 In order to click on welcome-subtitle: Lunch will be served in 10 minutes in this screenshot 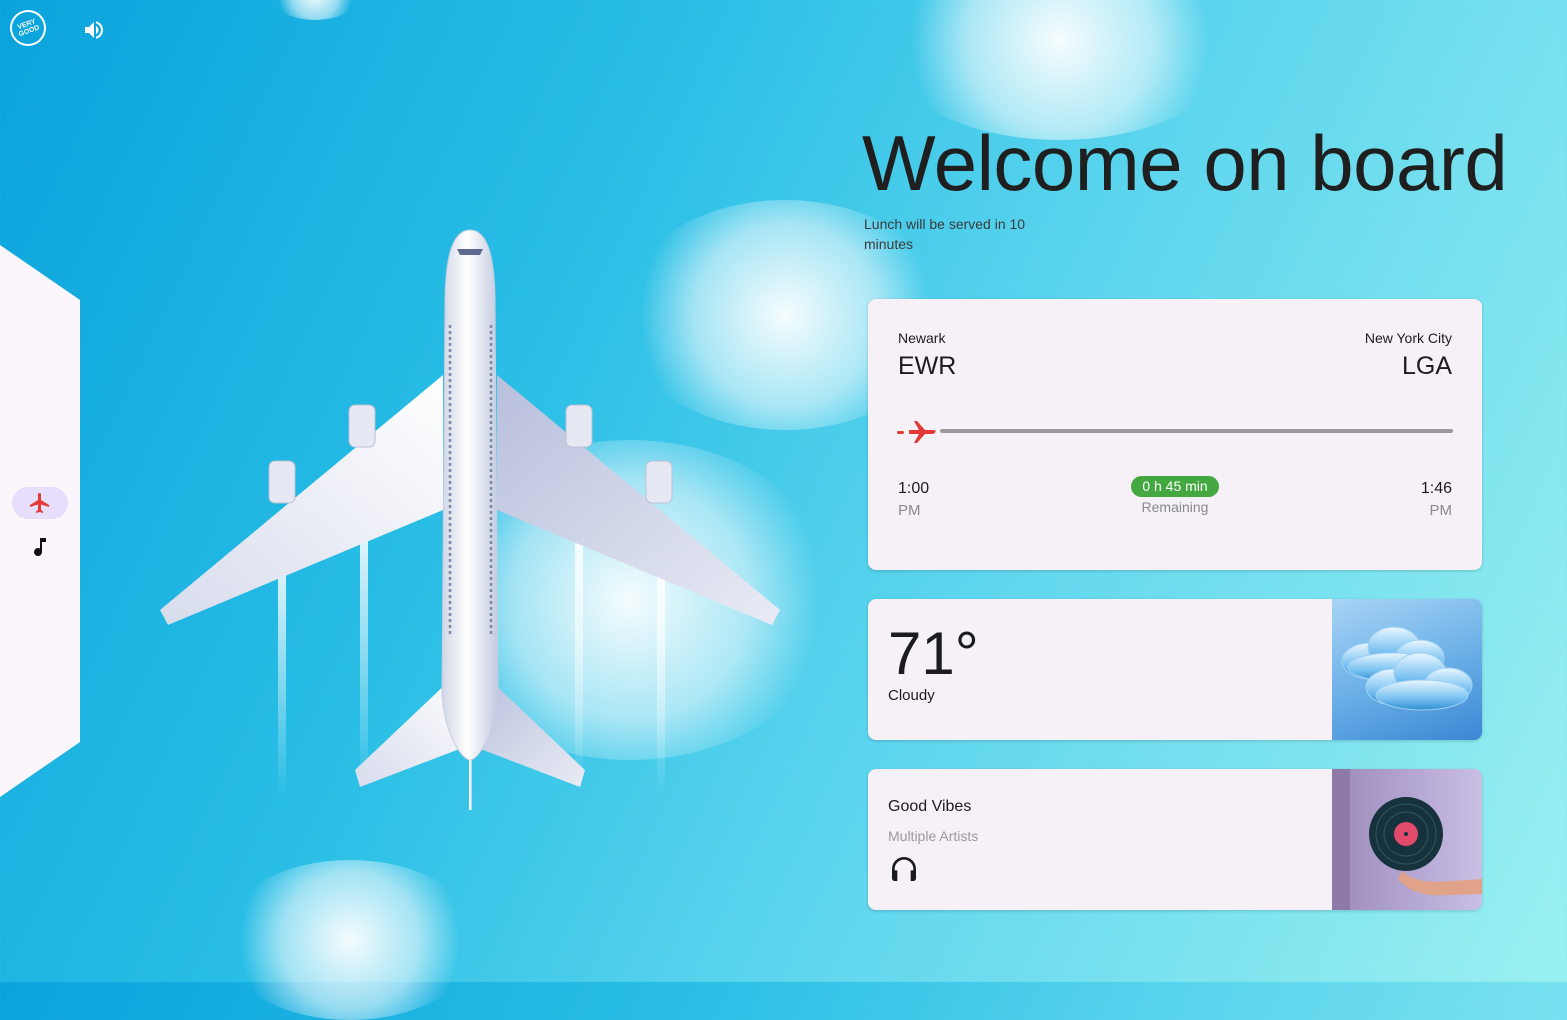, I will do `click(945, 234)`.